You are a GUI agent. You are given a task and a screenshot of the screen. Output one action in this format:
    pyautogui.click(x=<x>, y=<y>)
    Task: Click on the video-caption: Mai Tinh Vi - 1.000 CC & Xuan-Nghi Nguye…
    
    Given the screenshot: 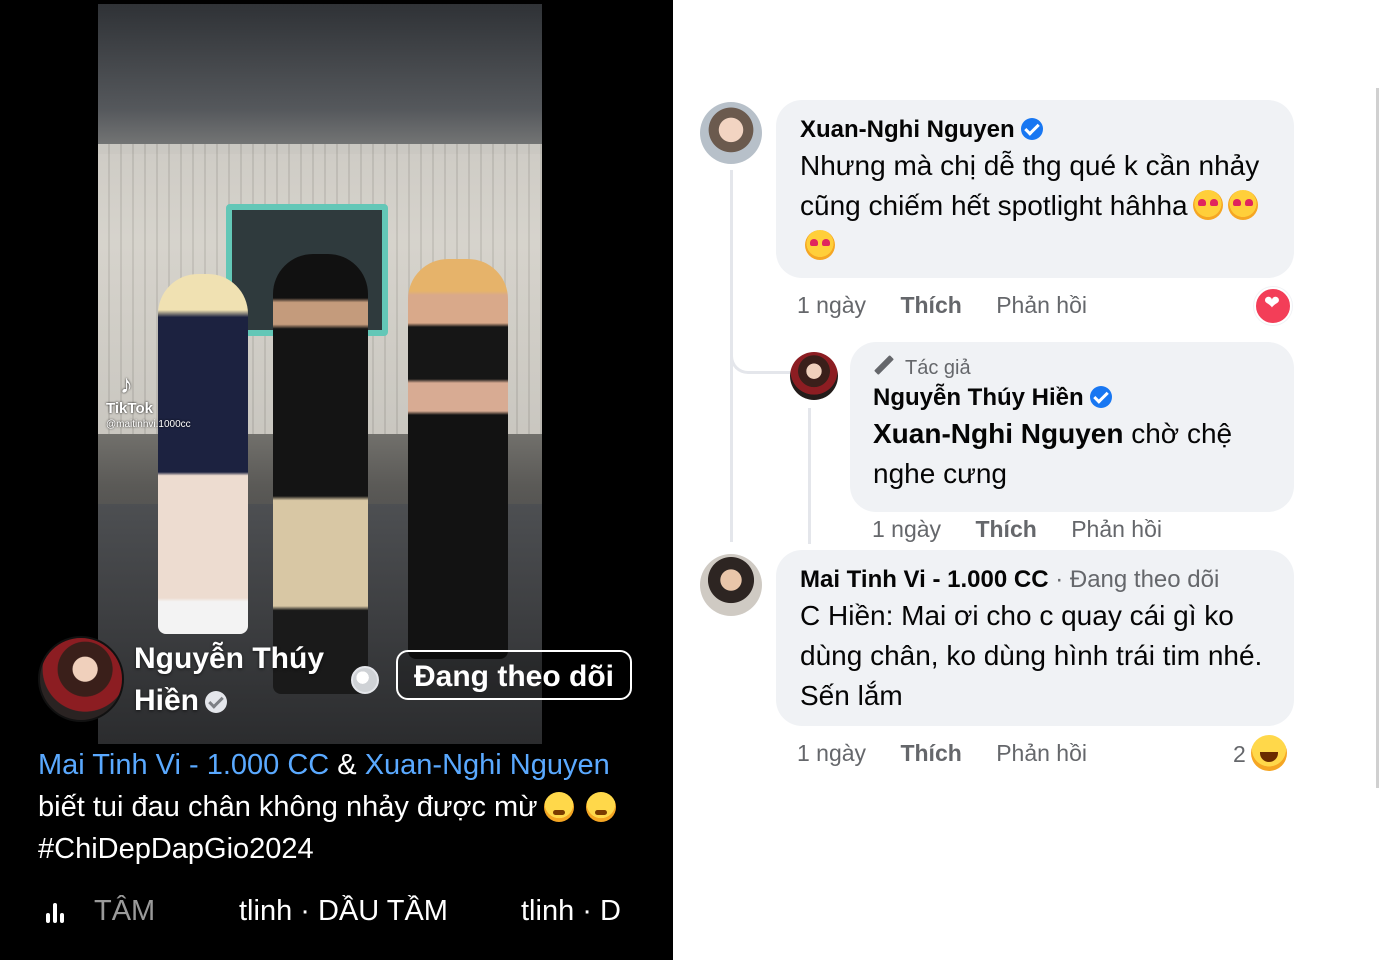 What is the action you would take?
    pyautogui.click(x=343, y=807)
    